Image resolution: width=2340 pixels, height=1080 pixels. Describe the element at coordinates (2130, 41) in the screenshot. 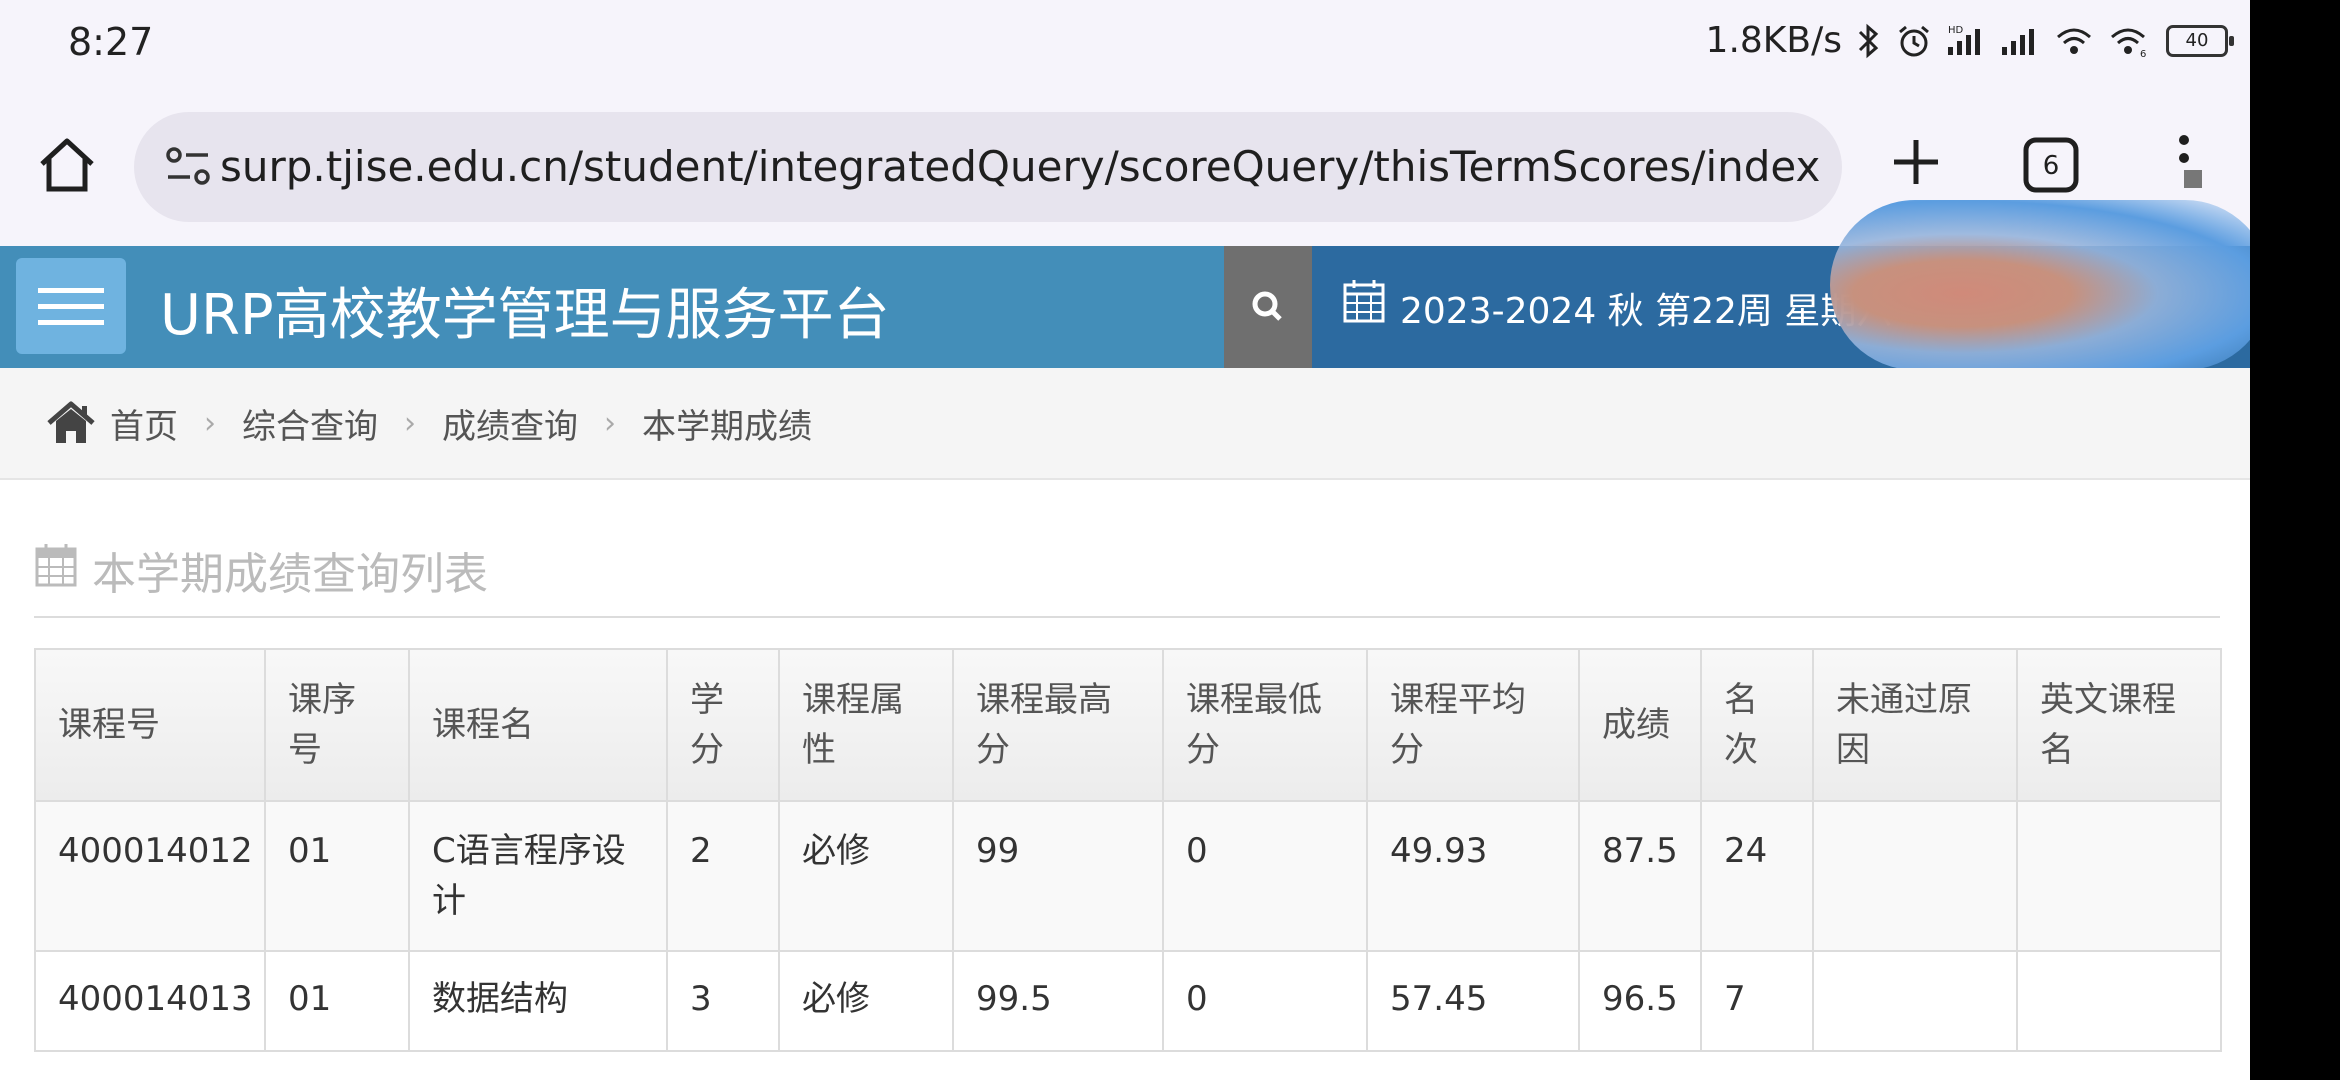

I see `wifi-6-icon: 6` at that location.